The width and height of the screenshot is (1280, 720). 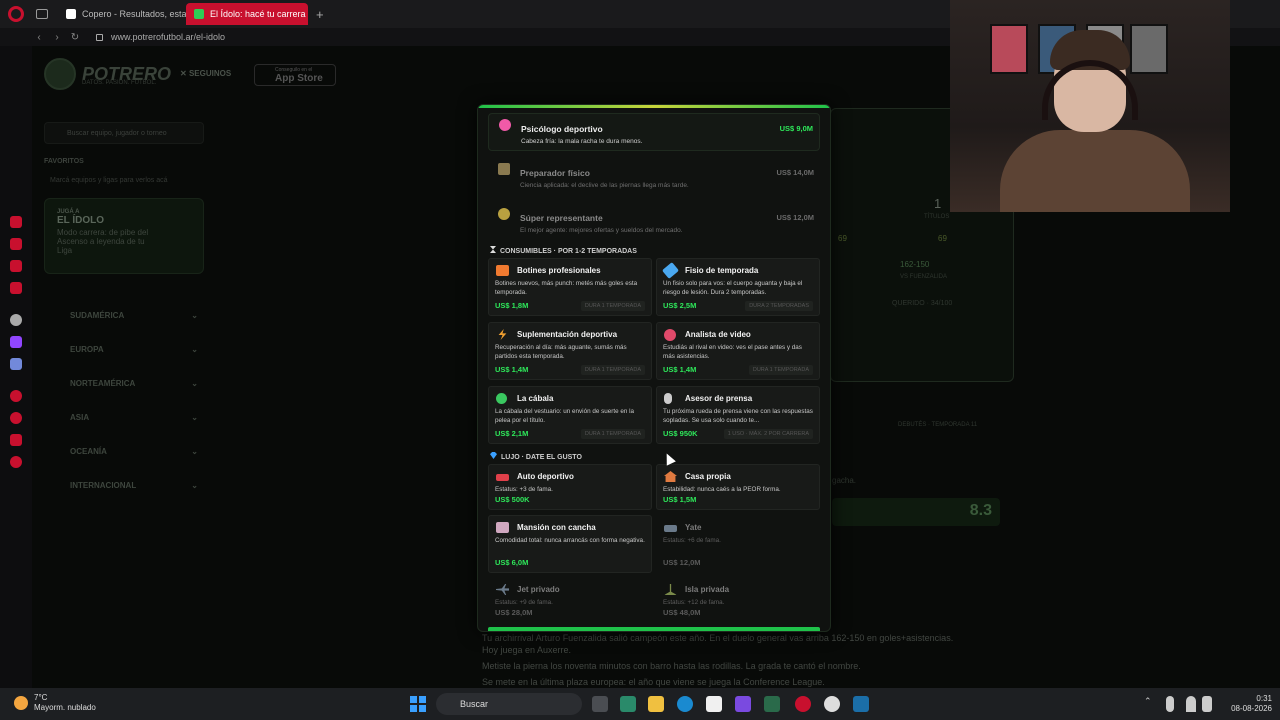 What do you see at coordinates (714, 704) in the screenshot?
I see `store-icon` at bounding box center [714, 704].